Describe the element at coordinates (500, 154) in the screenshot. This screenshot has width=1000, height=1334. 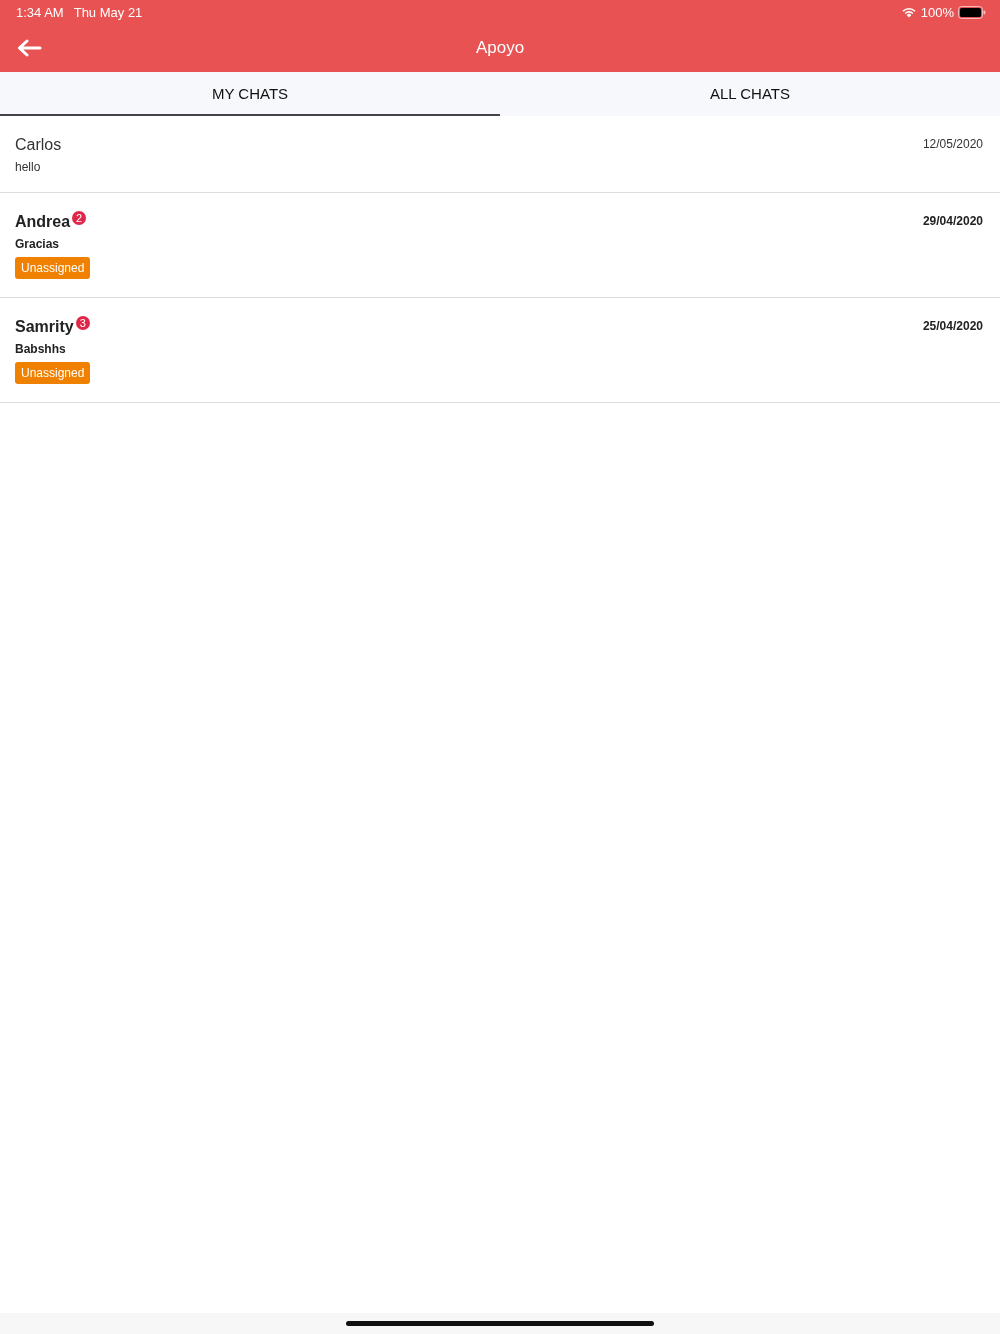
I see `chat-row: Carlos hello 12/05/2020` at that location.